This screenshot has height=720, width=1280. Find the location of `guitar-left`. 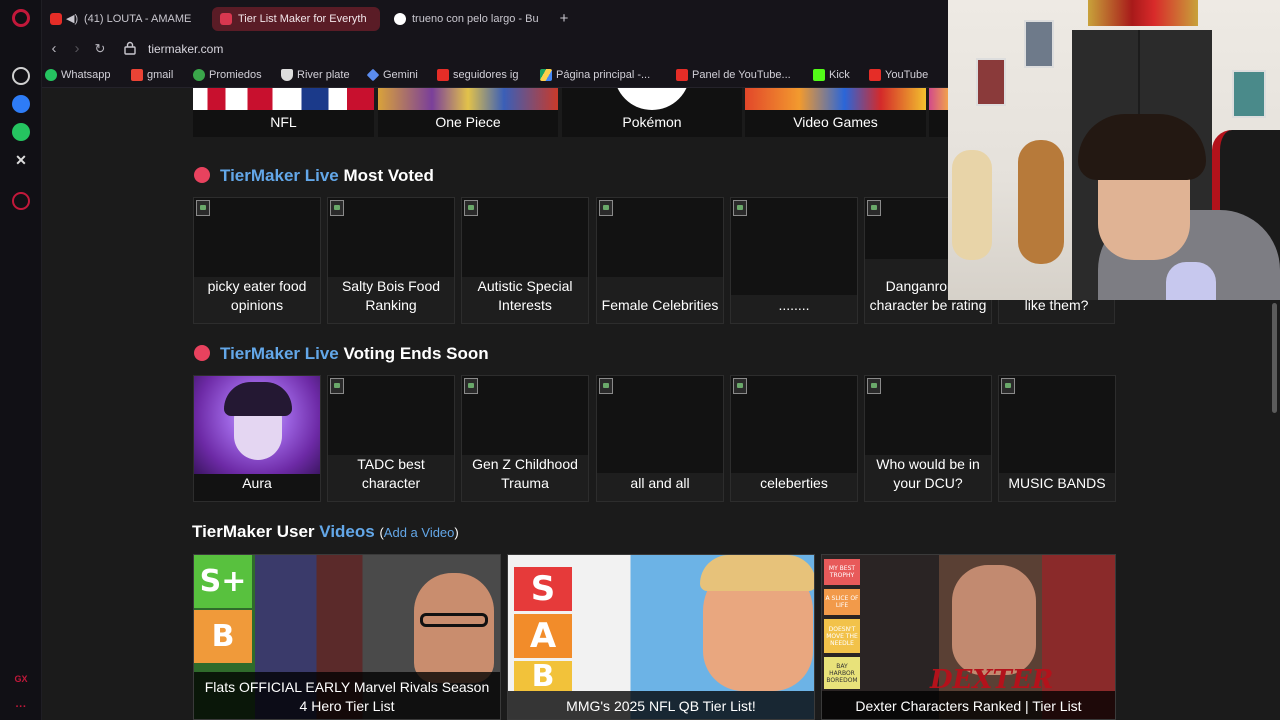

guitar-left is located at coordinates (972, 205).